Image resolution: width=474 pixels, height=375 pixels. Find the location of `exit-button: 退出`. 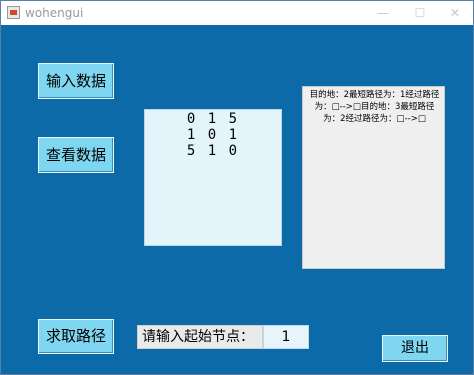

exit-button: 退出 is located at coordinates (415, 348).